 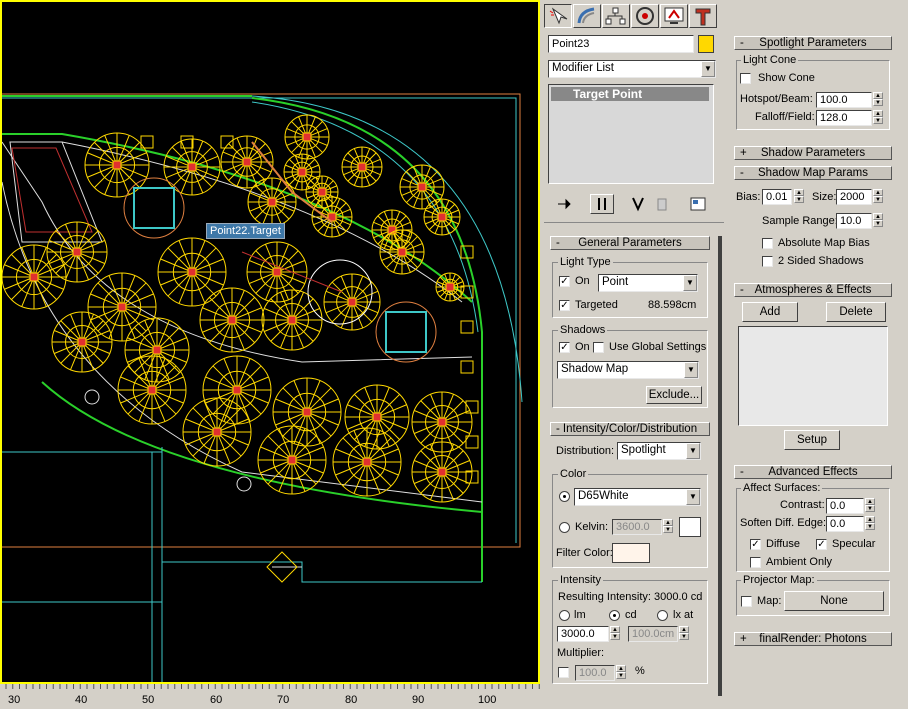 I want to click on shadow-type-dropdown: Shadow Map ▼, so click(x=628, y=370).